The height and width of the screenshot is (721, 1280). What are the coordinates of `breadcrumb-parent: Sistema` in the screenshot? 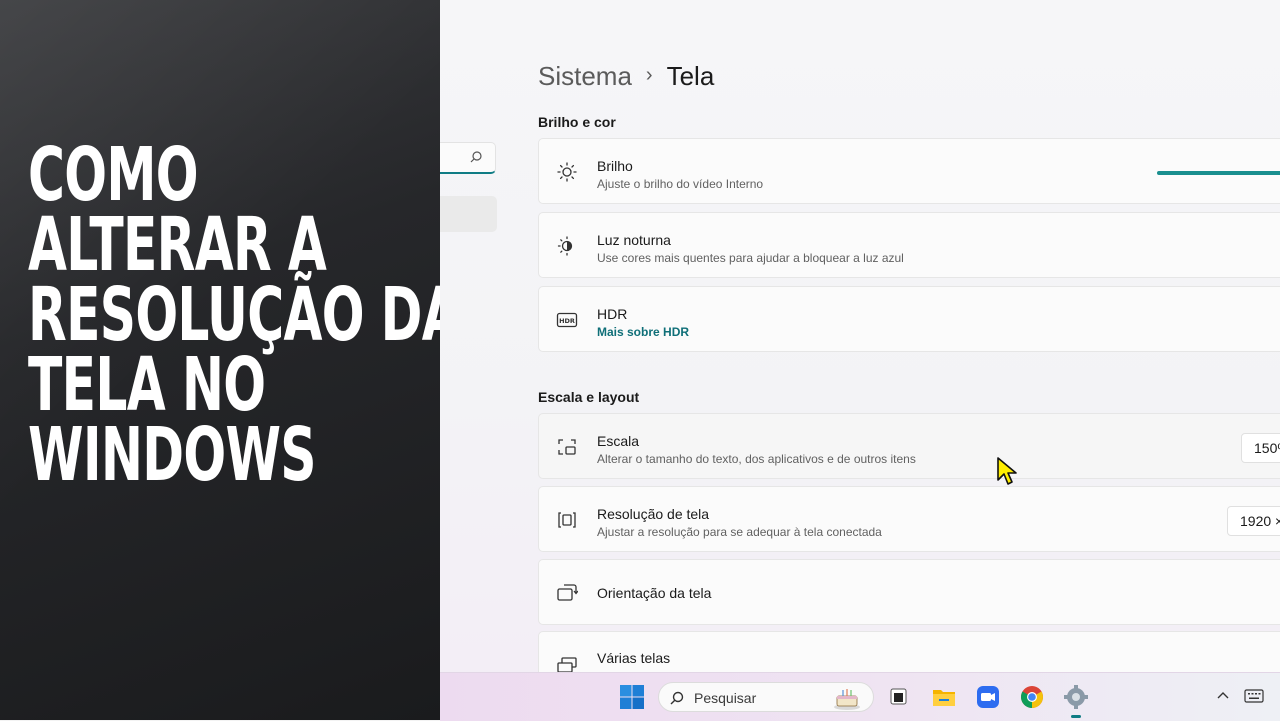 It's located at (585, 76).